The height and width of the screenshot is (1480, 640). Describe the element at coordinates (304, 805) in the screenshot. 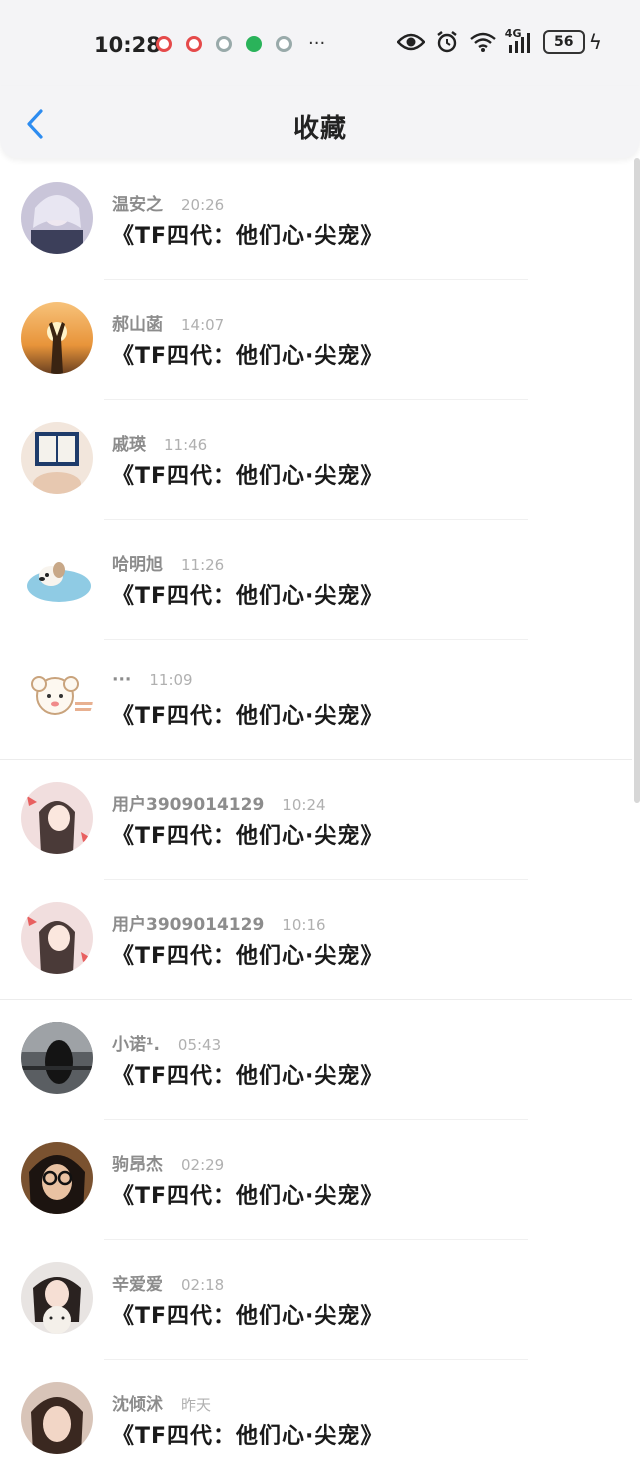

I see `timestamp: 10:24` at that location.